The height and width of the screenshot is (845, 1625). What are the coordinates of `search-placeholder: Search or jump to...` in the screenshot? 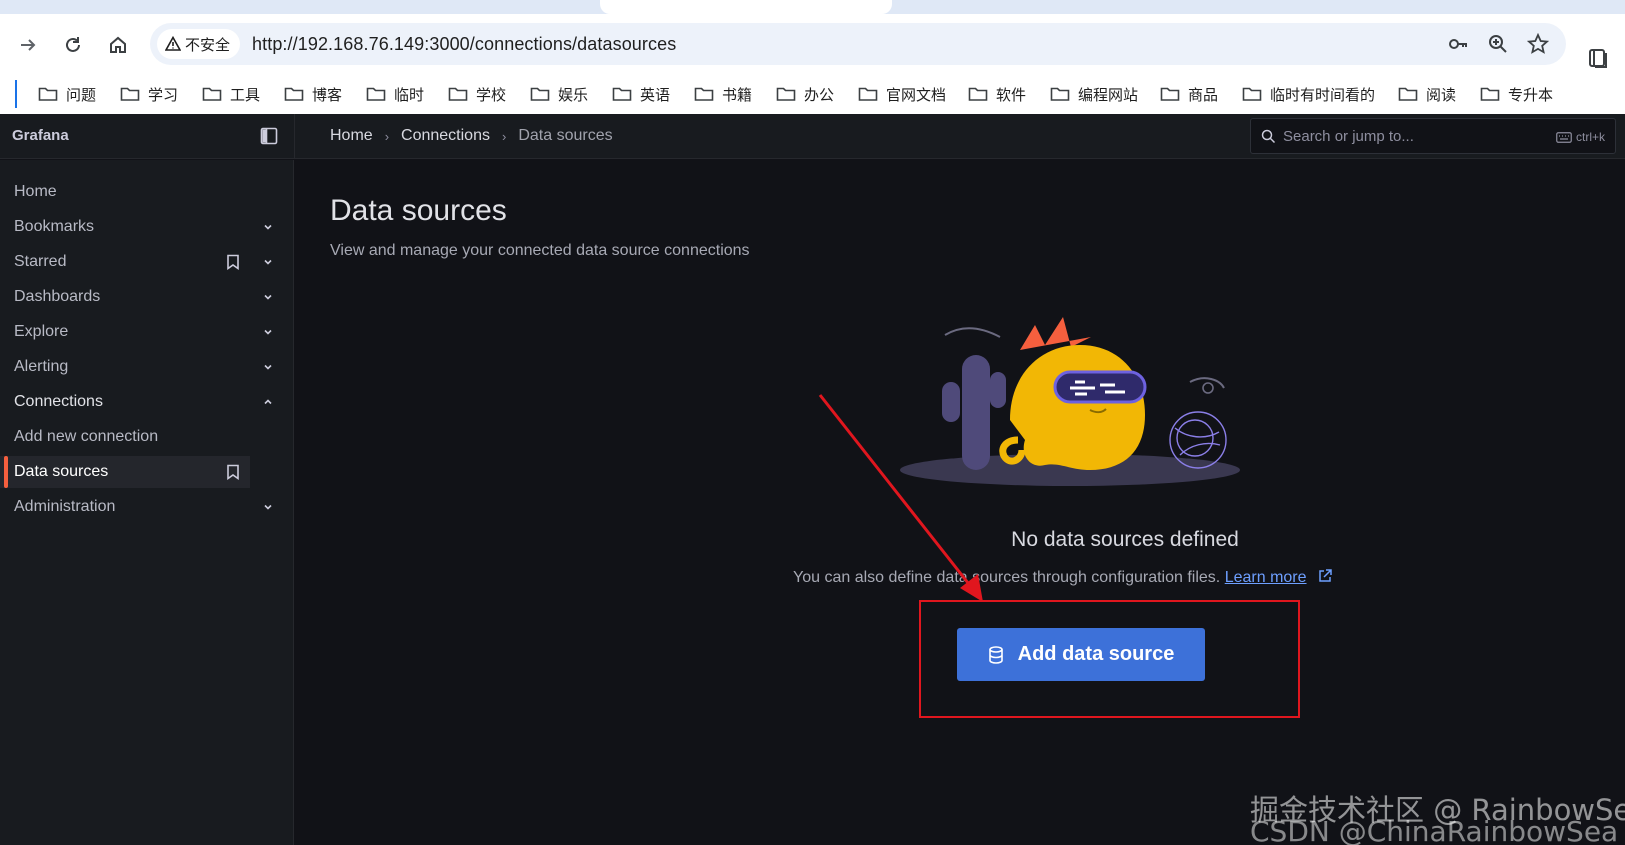 It's located at (1348, 136).